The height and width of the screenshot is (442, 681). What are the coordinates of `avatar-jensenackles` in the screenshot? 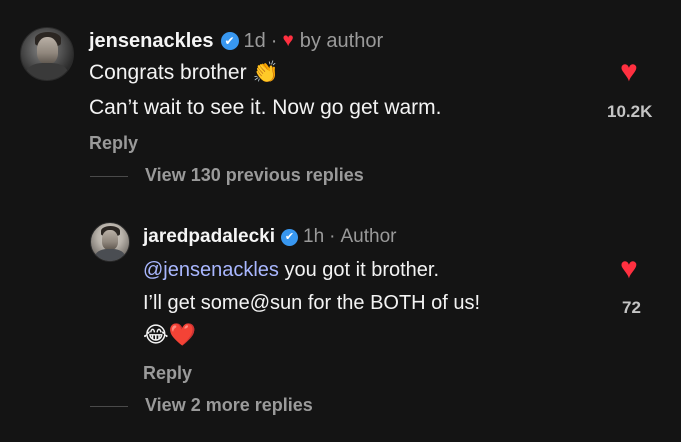 It's located at (47, 54).